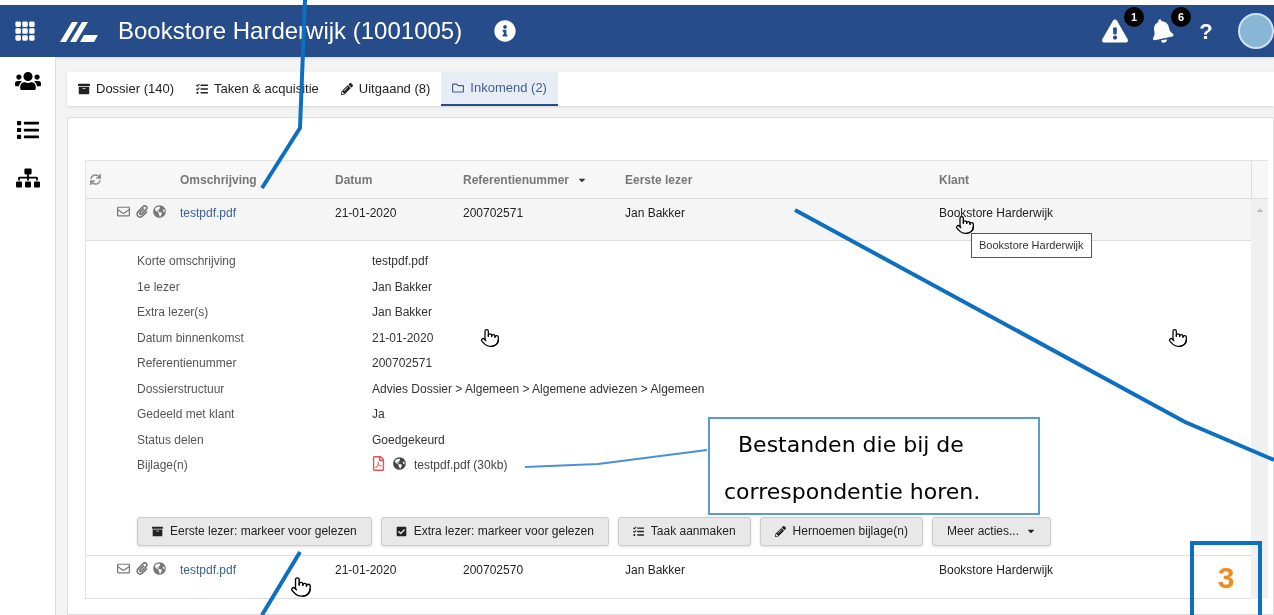 The image size is (1274, 615). I want to click on field-label: Status delen, so click(170, 440).